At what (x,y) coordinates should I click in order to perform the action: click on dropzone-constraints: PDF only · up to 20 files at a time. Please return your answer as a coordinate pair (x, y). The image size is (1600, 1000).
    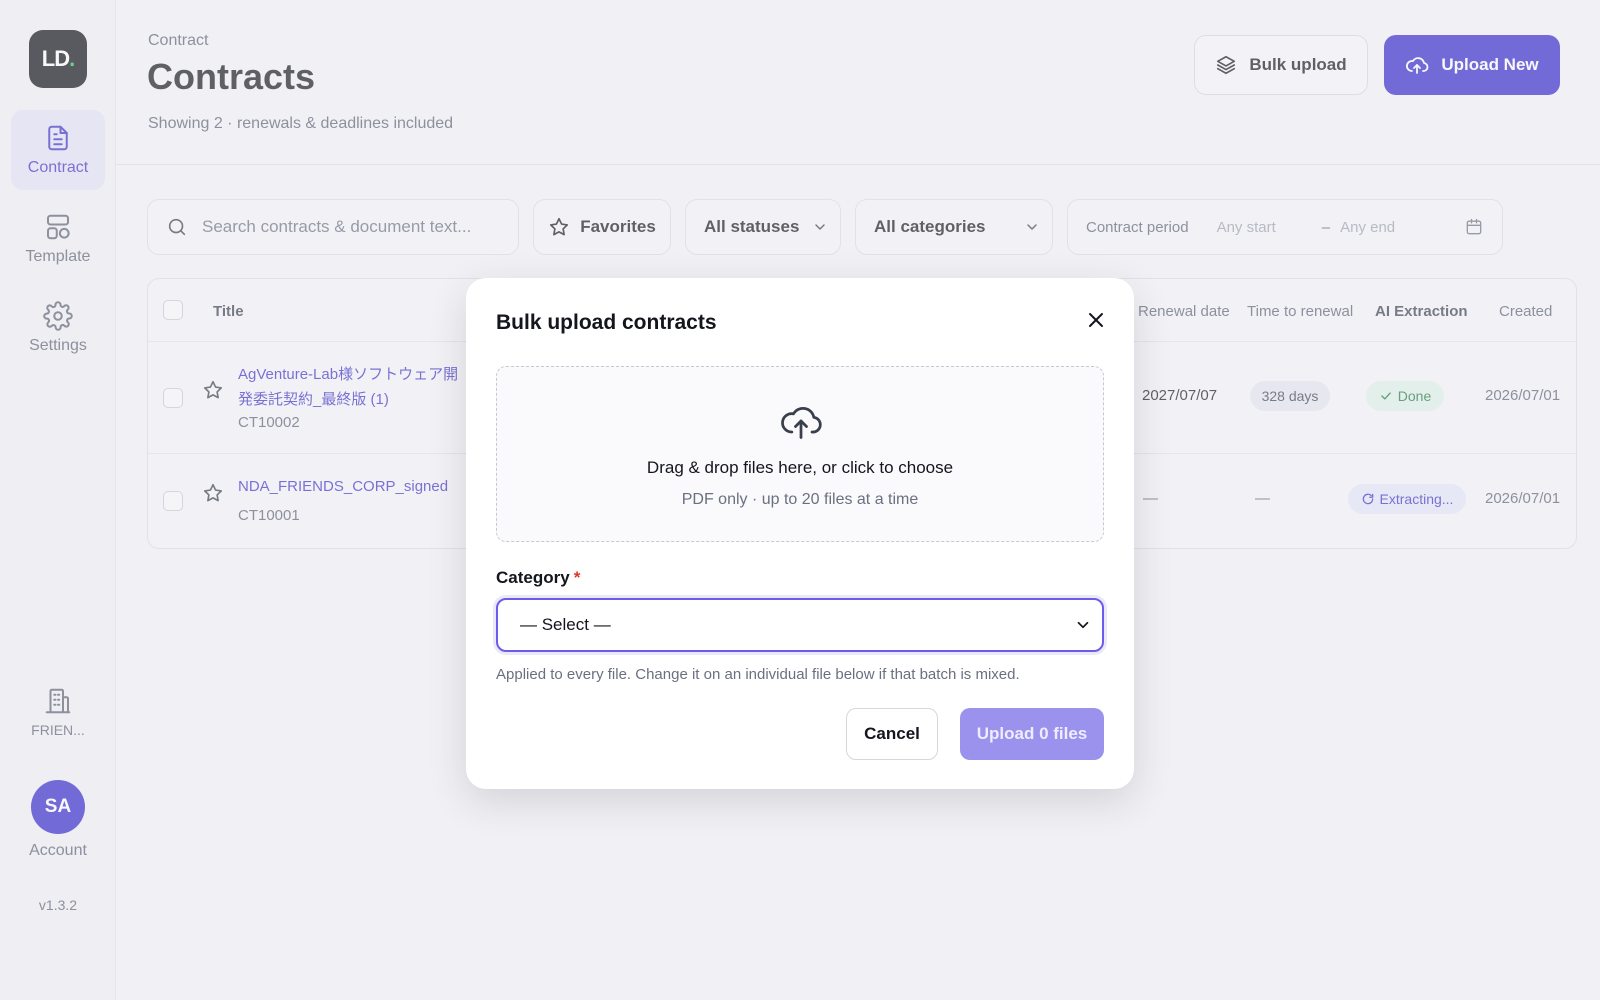
    Looking at the image, I should click on (800, 499).